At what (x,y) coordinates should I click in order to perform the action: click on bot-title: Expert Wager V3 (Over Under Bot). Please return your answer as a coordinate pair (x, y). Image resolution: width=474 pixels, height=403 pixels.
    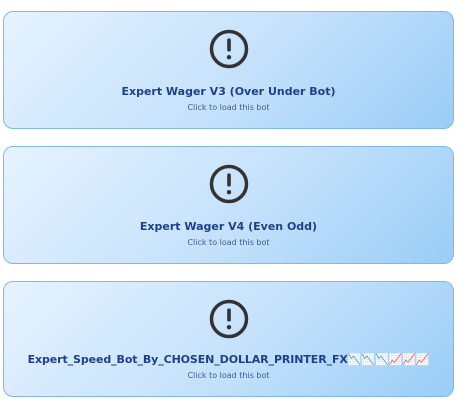
    Looking at the image, I should click on (228, 91).